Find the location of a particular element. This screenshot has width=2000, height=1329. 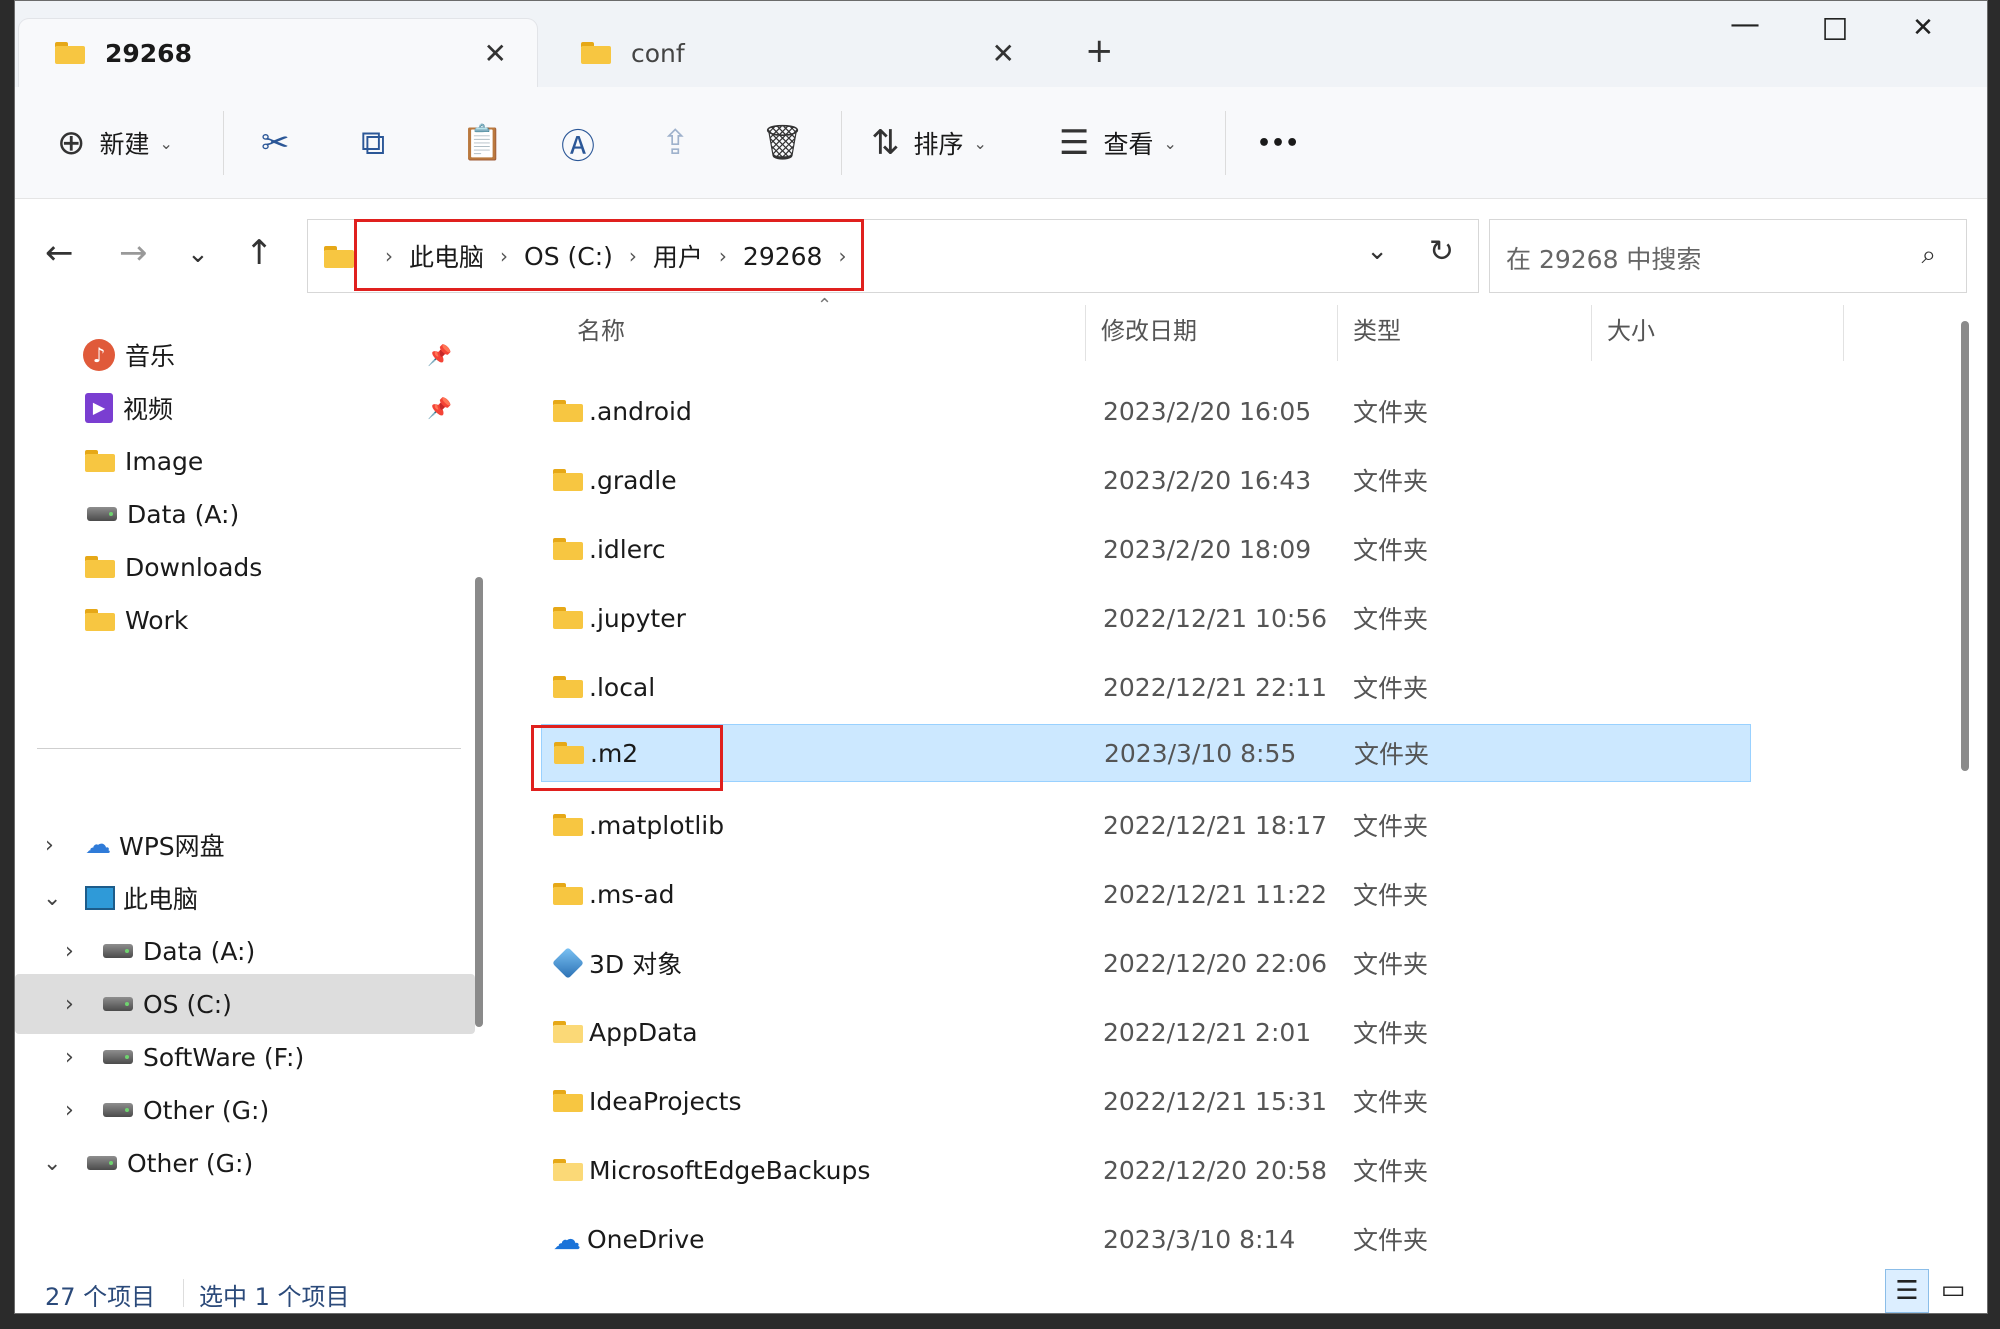

search-input: 在 29268 中搜索 ⌕ is located at coordinates (1728, 256).